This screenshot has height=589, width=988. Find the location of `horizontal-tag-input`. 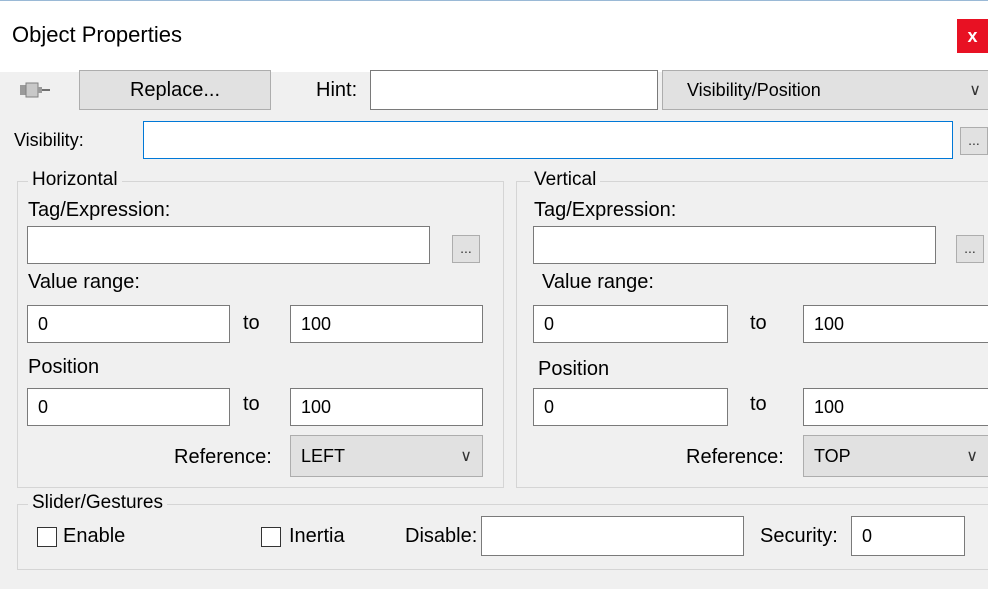

horizontal-tag-input is located at coordinates (228, 245).